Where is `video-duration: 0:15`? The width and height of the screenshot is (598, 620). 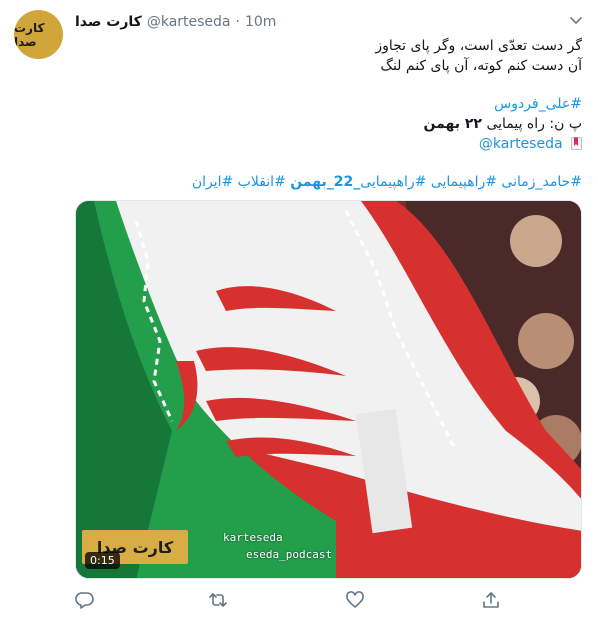 video-duration: 0:15 is located at coordinates (102, 560).